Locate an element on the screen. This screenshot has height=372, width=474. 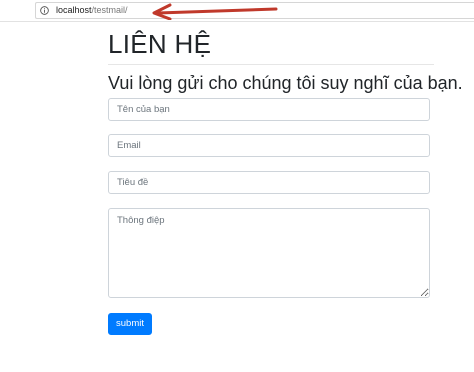
annotation-arrow-icon is located at coordinates (215, 11).